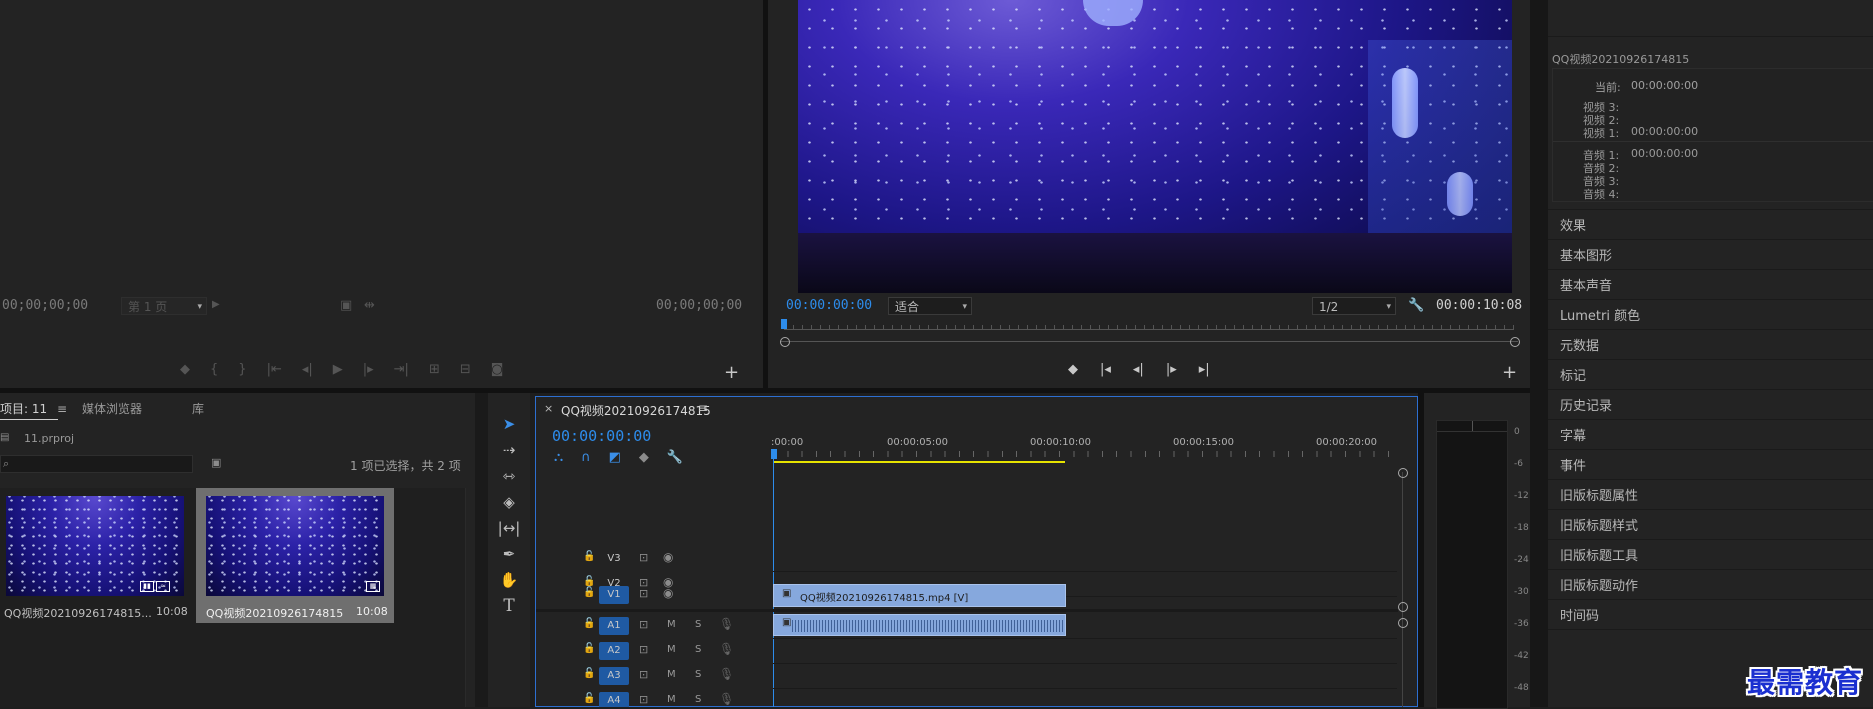  I want to click on step-forward-icon: |▸, so click(368, 369).